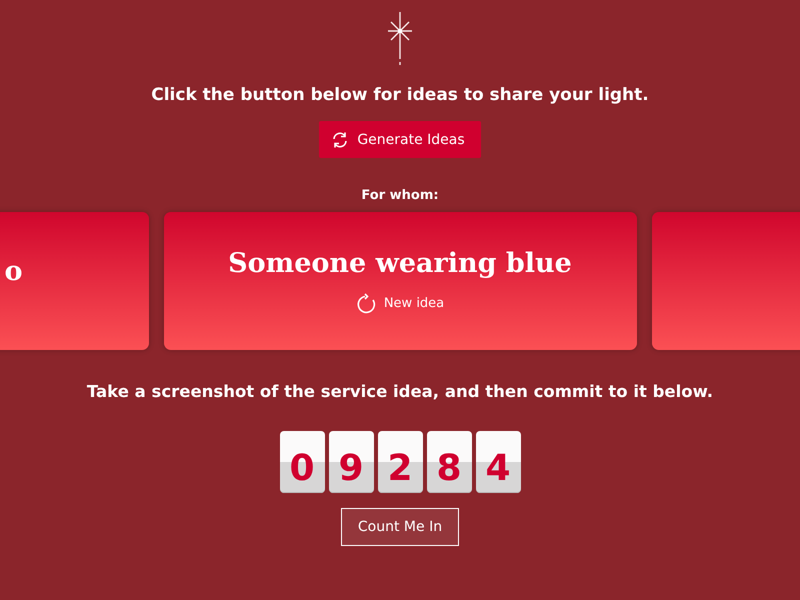 This screenshot has height=600, width=800. I want to click on counter-digit: 8, so click(449, 462).